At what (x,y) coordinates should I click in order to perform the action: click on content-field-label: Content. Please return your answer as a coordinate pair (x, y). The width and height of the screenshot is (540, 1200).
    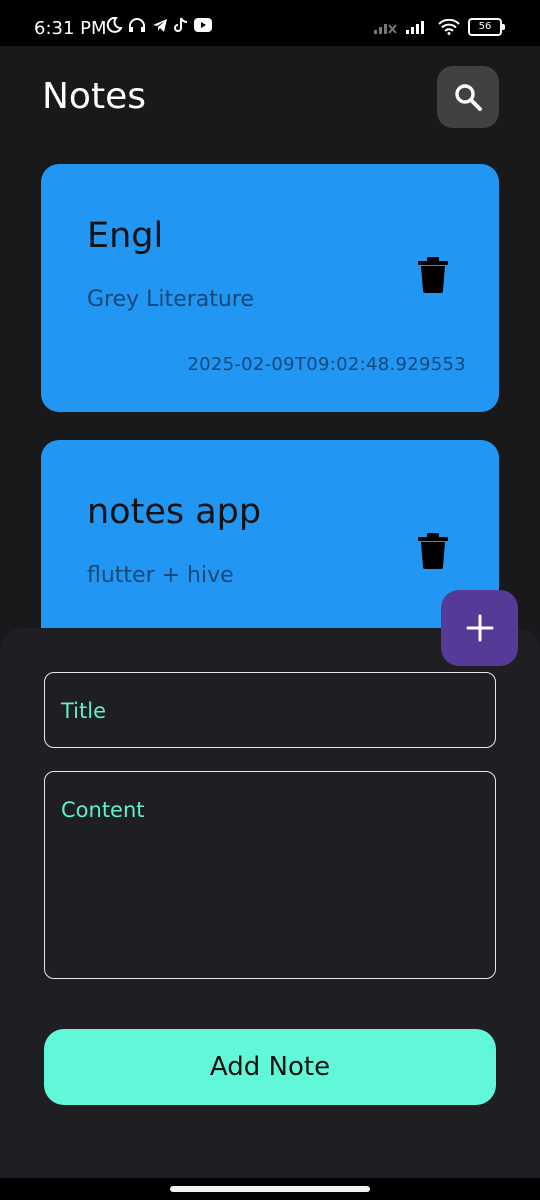
    Looking at the image, I should click on (103, 810).